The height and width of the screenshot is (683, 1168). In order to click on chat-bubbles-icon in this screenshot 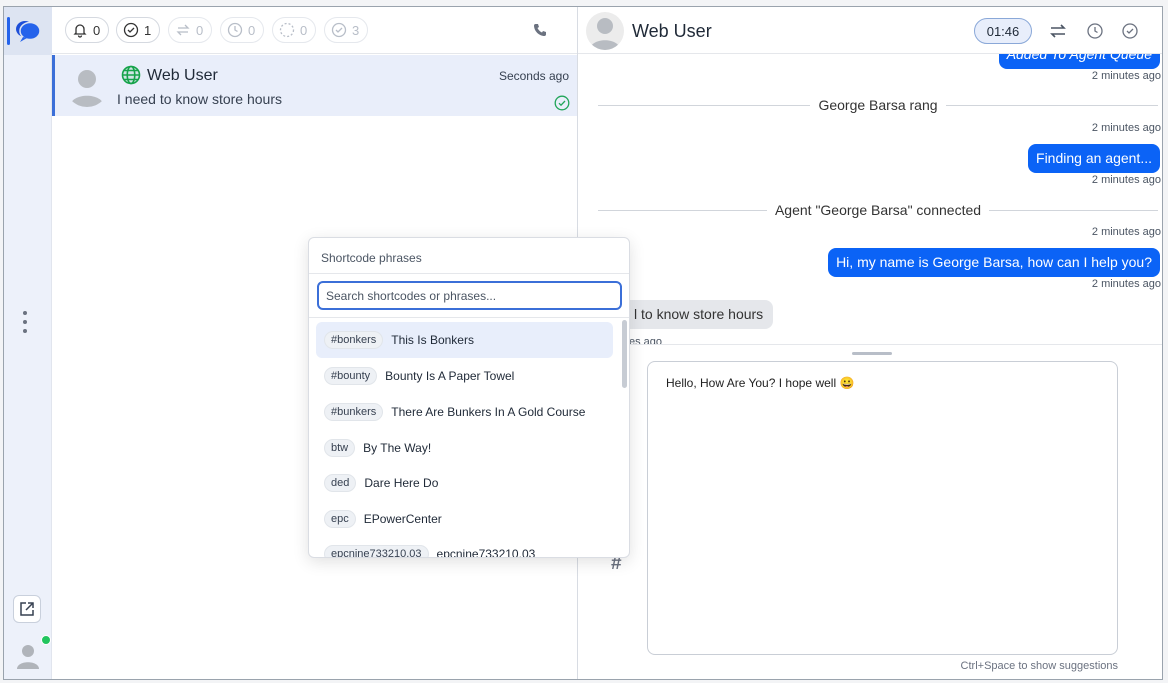, I will do `click(28, 31)`.